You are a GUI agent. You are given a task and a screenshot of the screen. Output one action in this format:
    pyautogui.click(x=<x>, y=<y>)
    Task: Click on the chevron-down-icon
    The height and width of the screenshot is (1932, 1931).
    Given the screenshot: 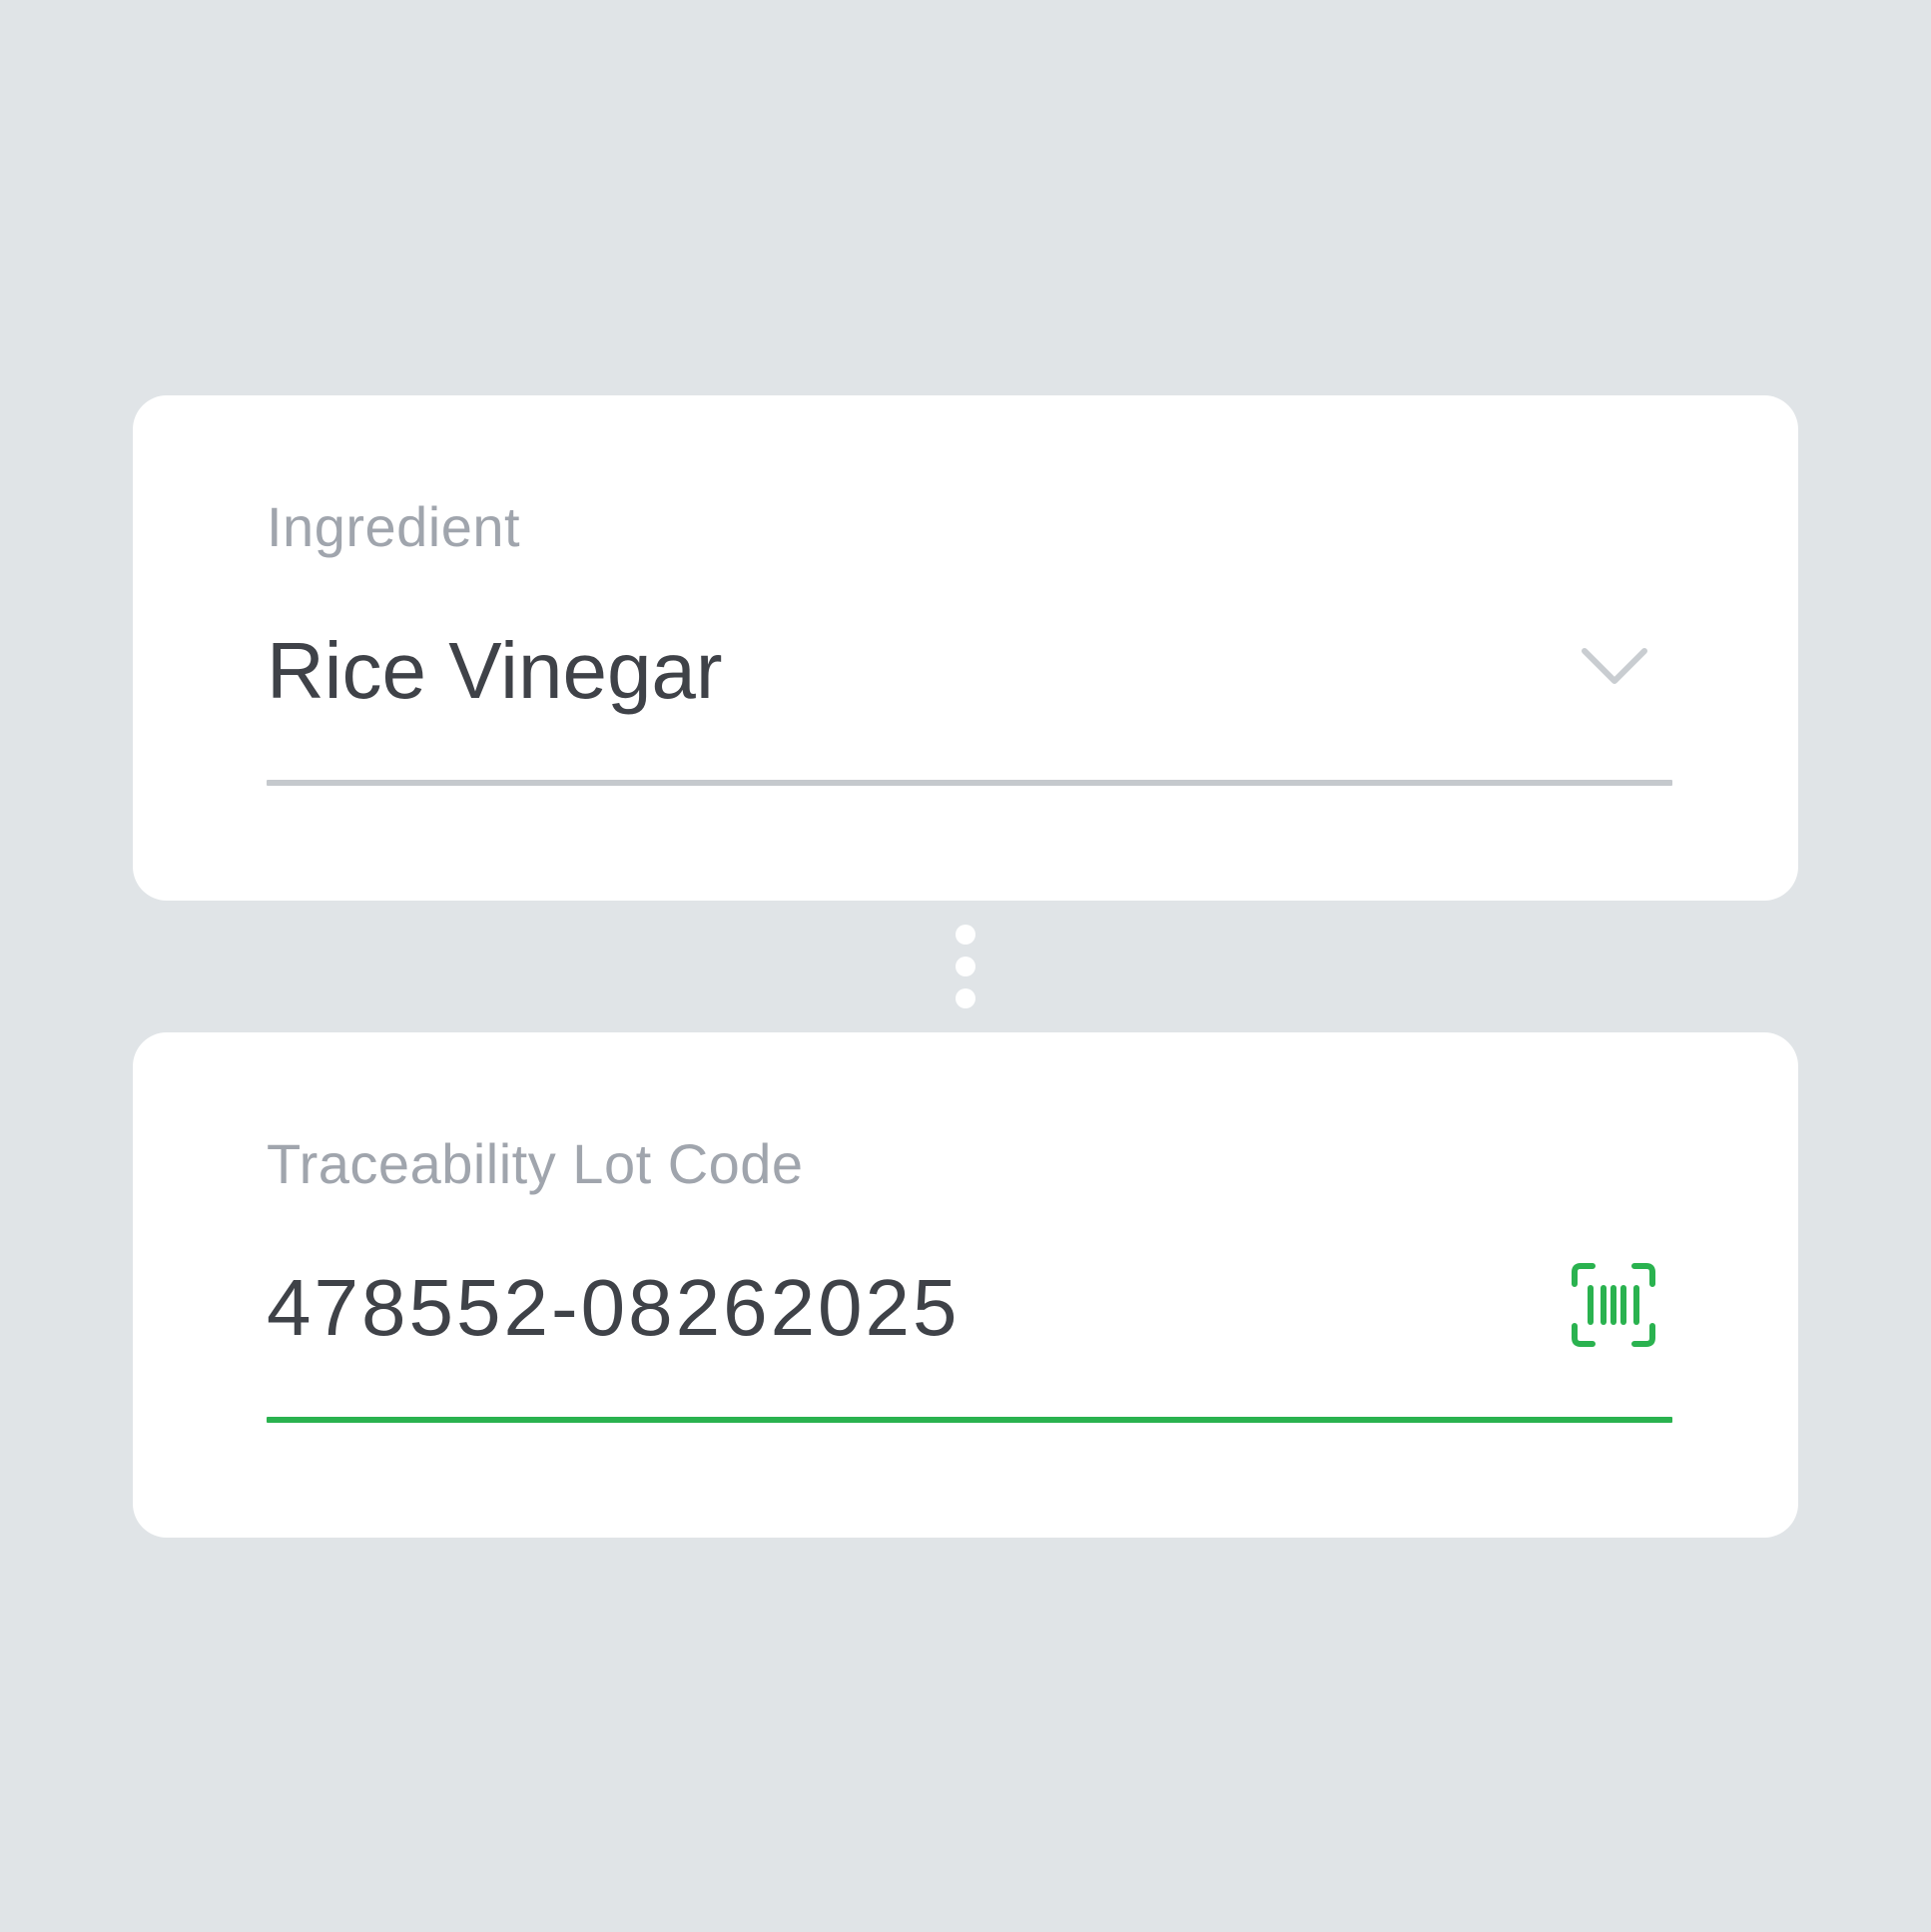 What is the action you would take?
    pyautogui.click(x=1614, y=666)
    